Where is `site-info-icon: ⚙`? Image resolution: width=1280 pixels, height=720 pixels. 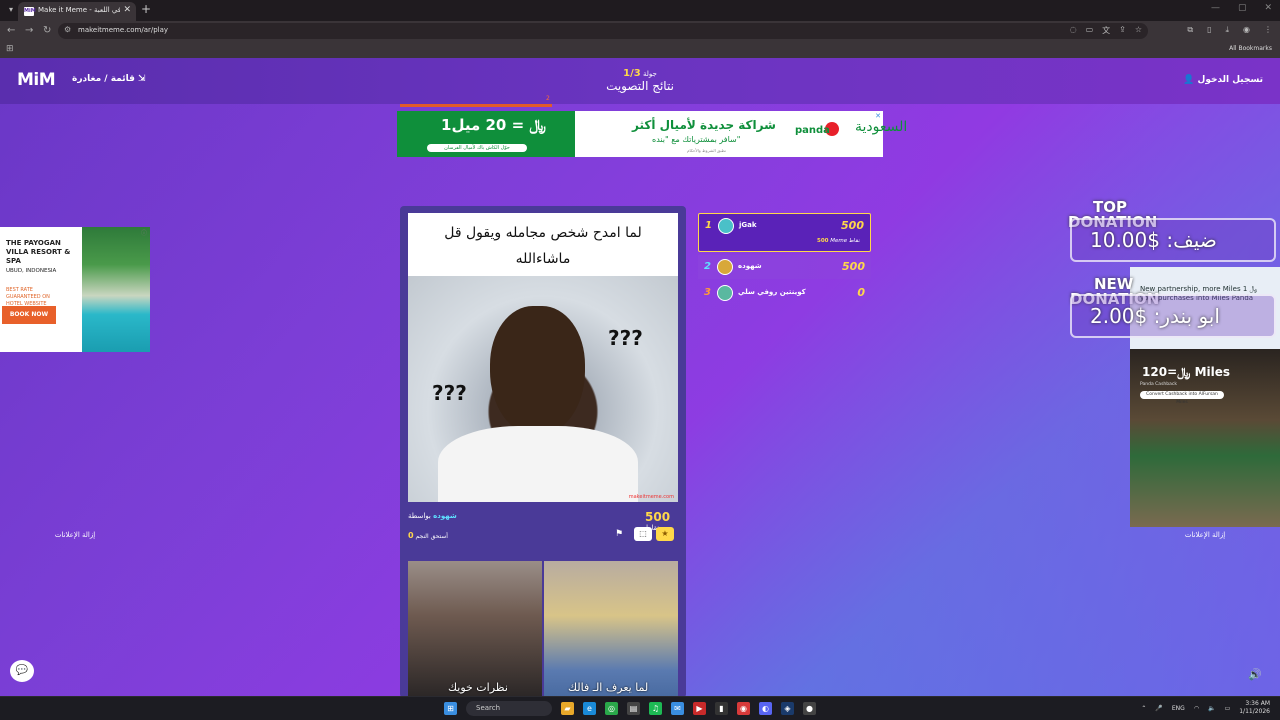
site-info-icon: ⚙ is located at coordinates (67, 29).